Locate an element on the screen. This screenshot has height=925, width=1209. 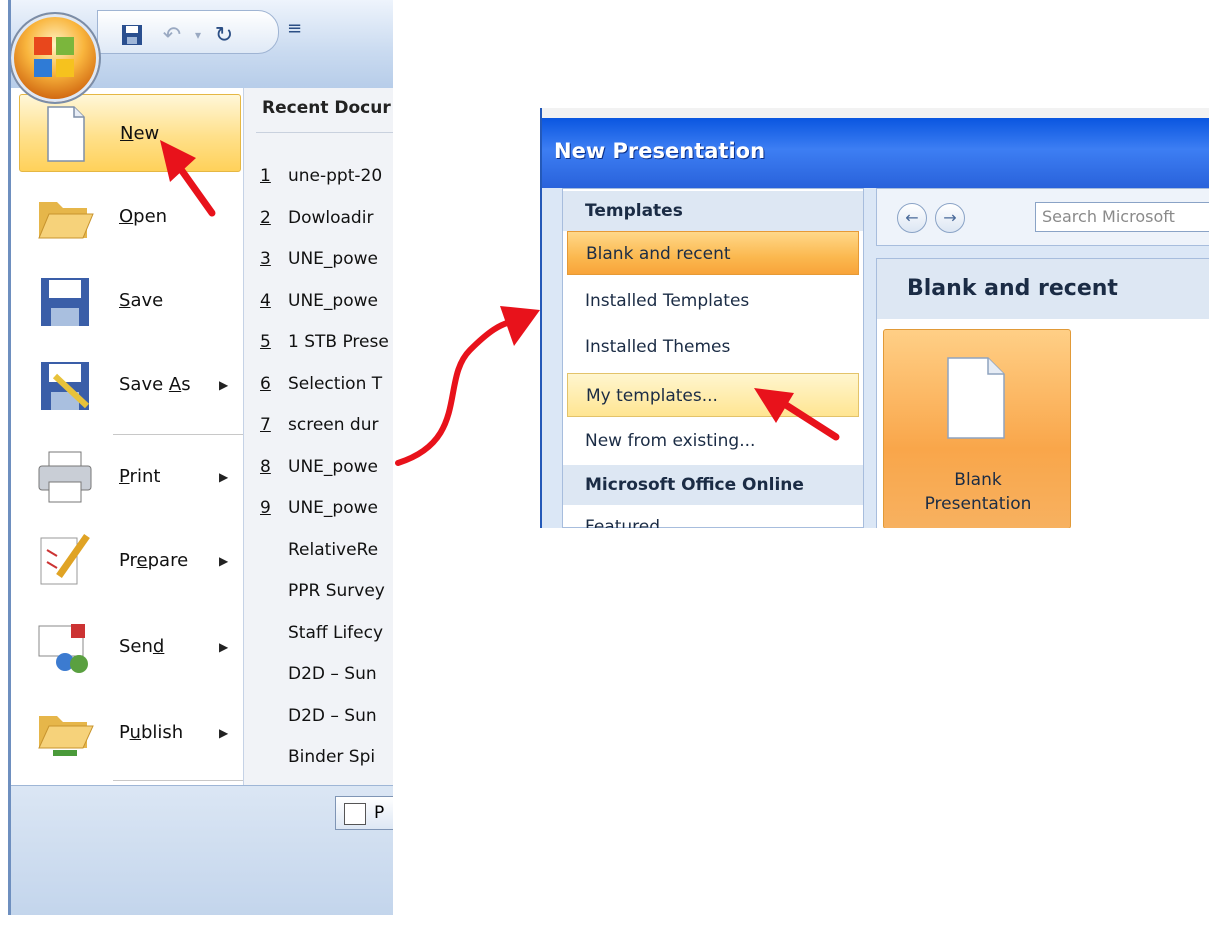
recent-document-item: PPR Survey is located at coordinates (322, 591).